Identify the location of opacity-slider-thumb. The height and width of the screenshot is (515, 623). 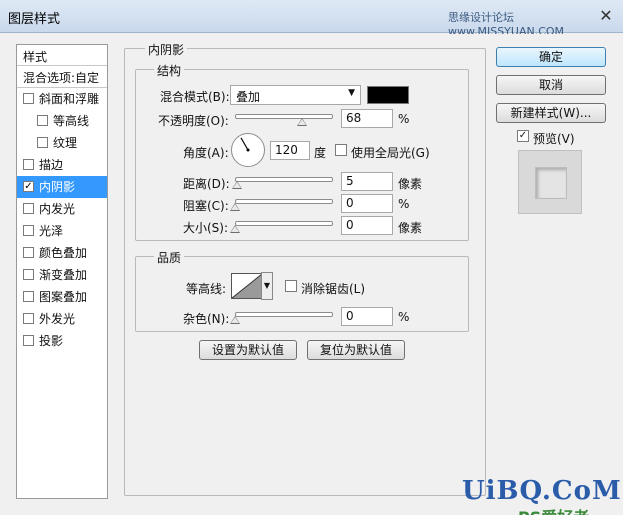
(301, 122).